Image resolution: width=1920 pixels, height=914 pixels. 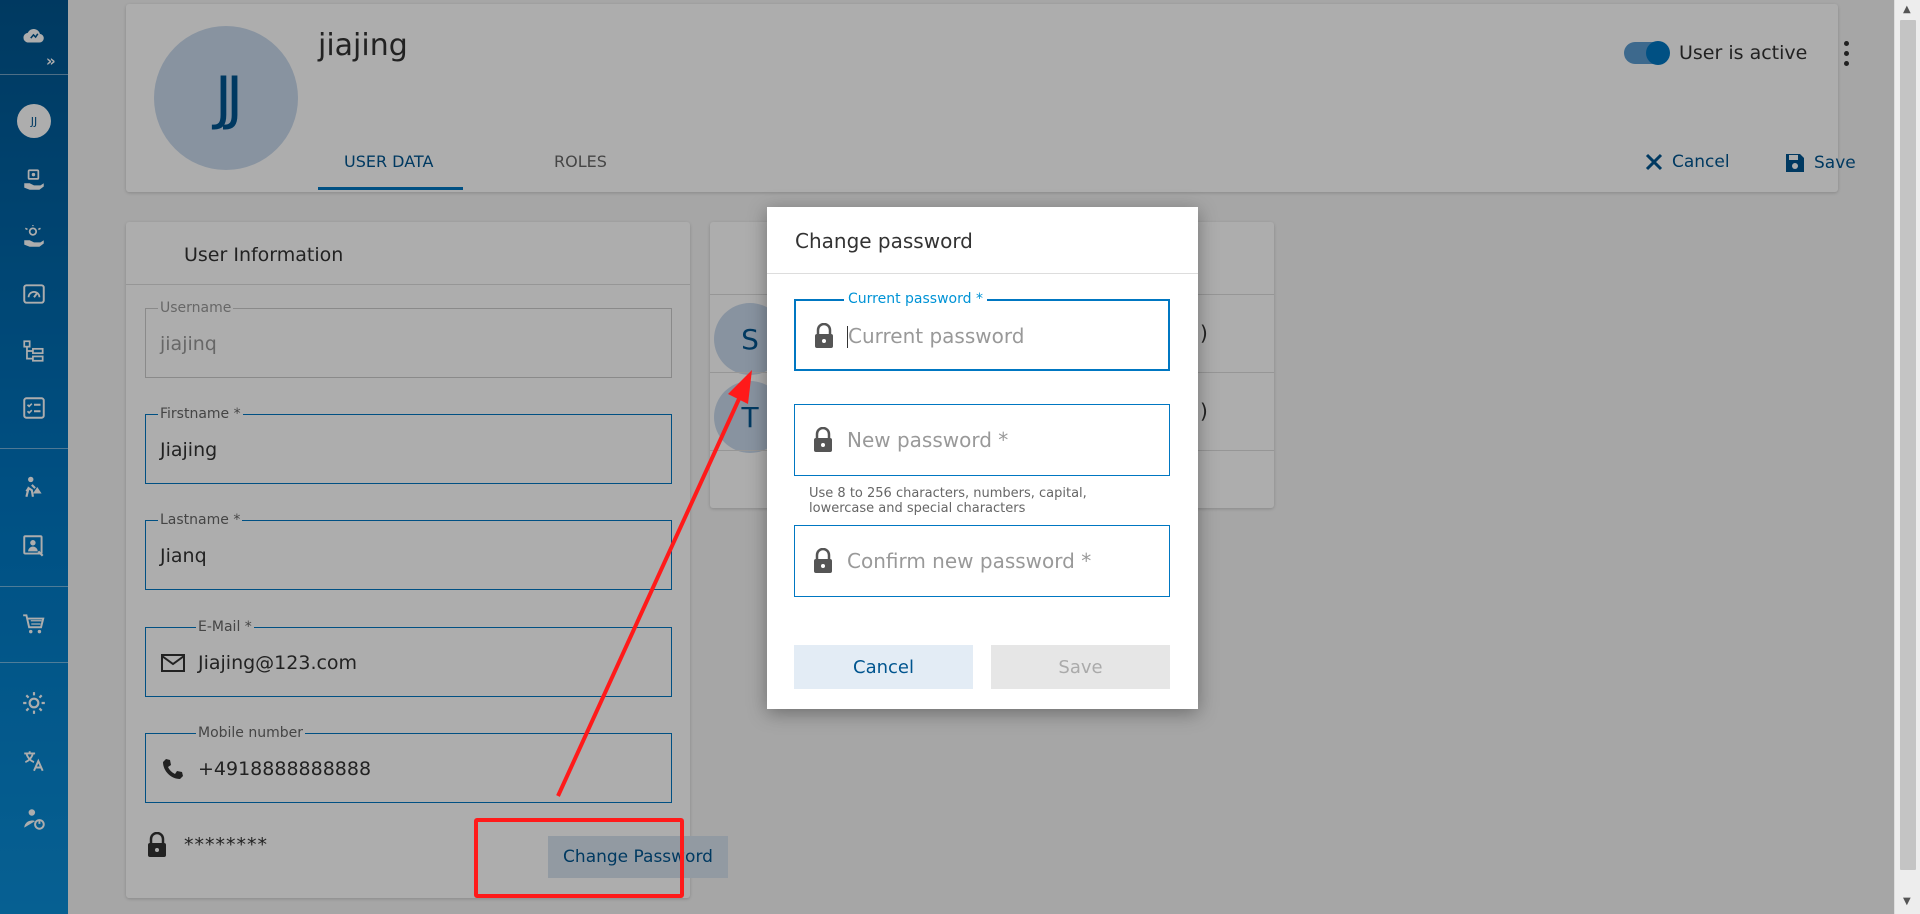 I want to click on scroll-up-icon: ▲, so click(x=1907, y=9).